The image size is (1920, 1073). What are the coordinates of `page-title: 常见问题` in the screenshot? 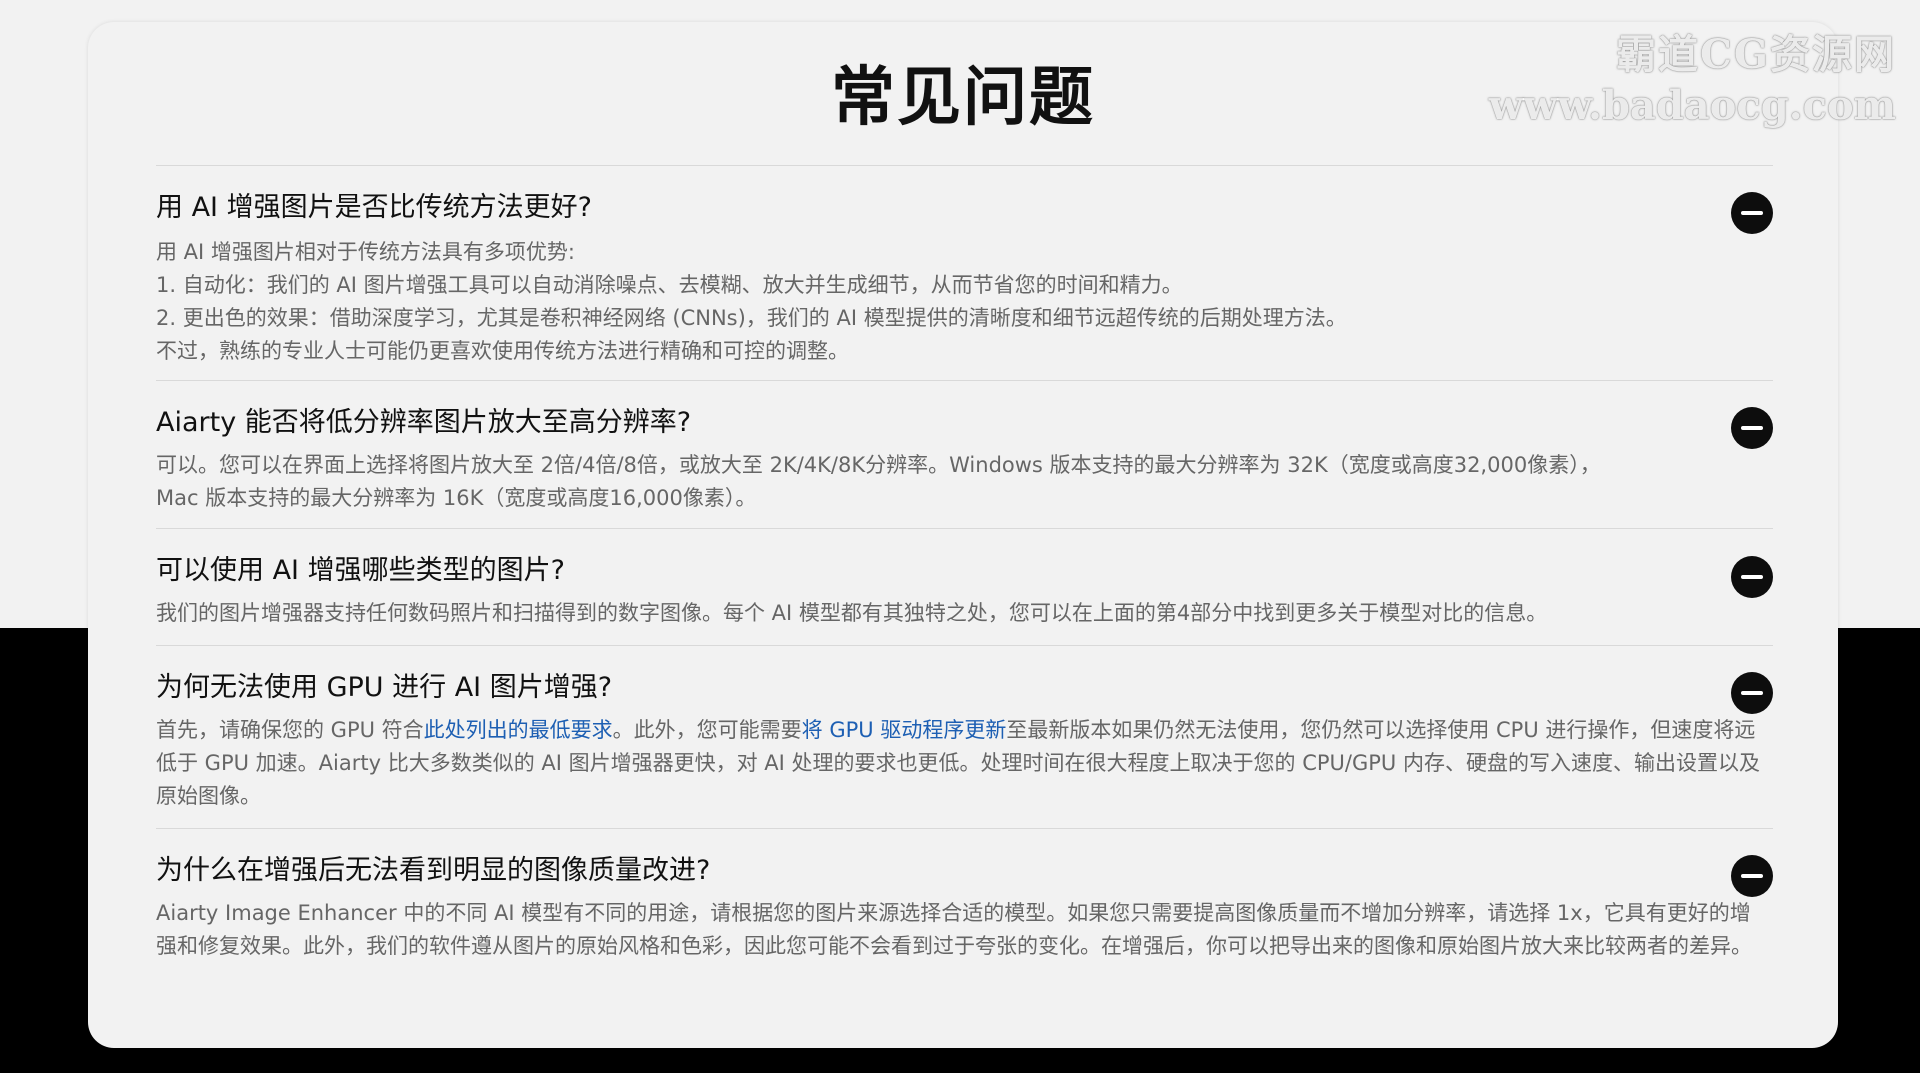 It's located at (963, 98).